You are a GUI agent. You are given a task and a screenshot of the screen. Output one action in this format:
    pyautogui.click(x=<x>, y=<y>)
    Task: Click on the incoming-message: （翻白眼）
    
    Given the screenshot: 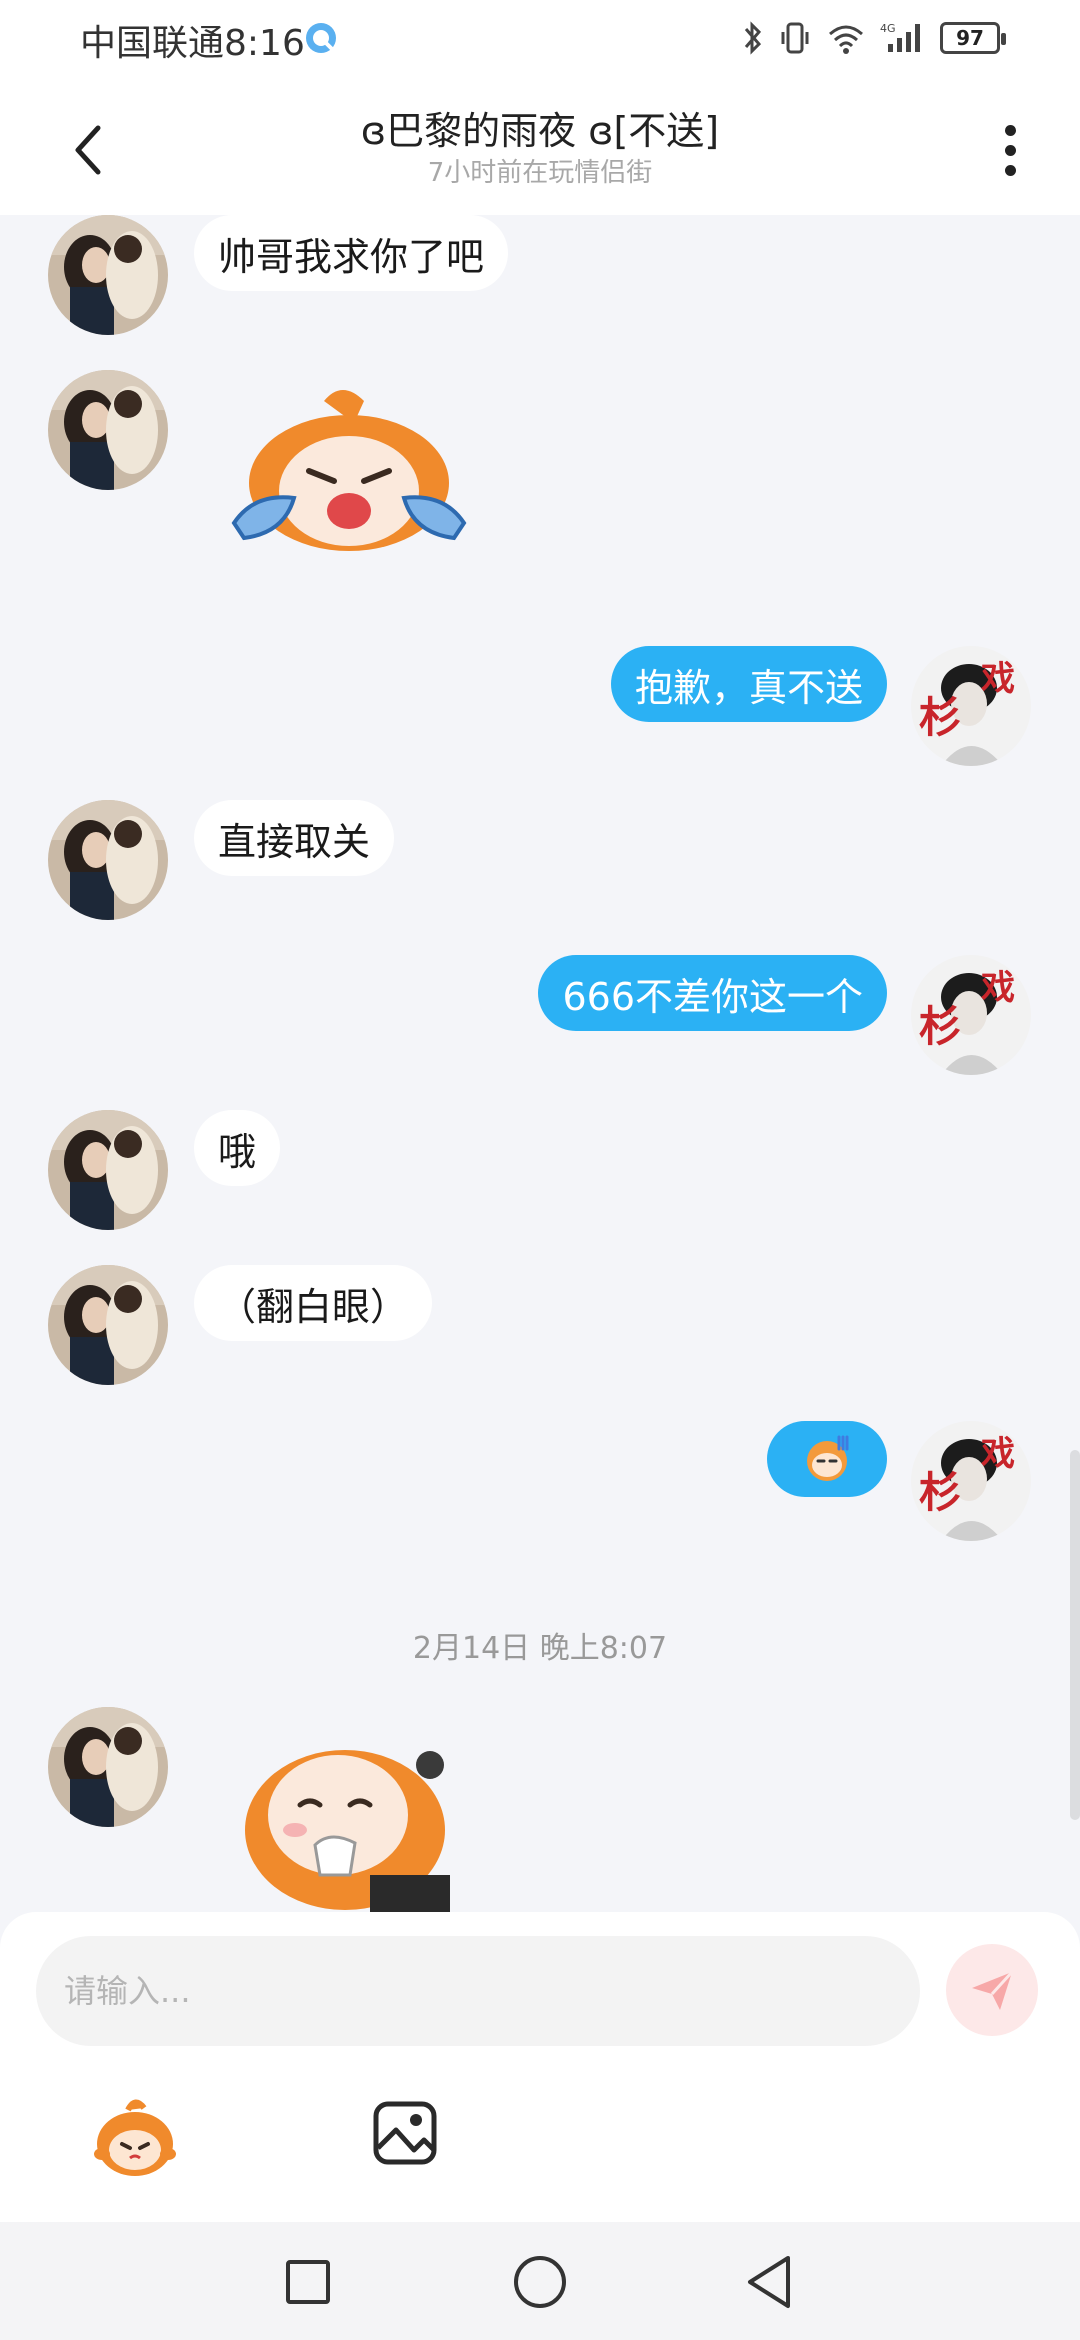 What is the action you would take?
    pyautogui.click(x=313, y=1303)
    